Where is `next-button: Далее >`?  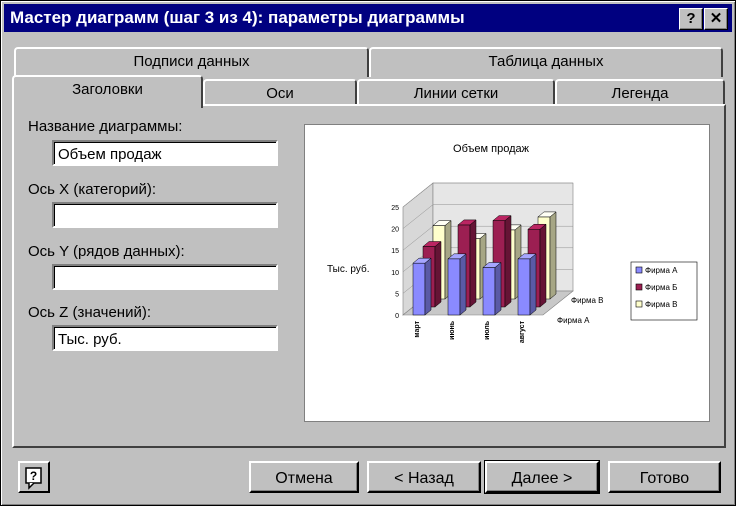
next-button: Далее > is located at coordinates (542, 477).